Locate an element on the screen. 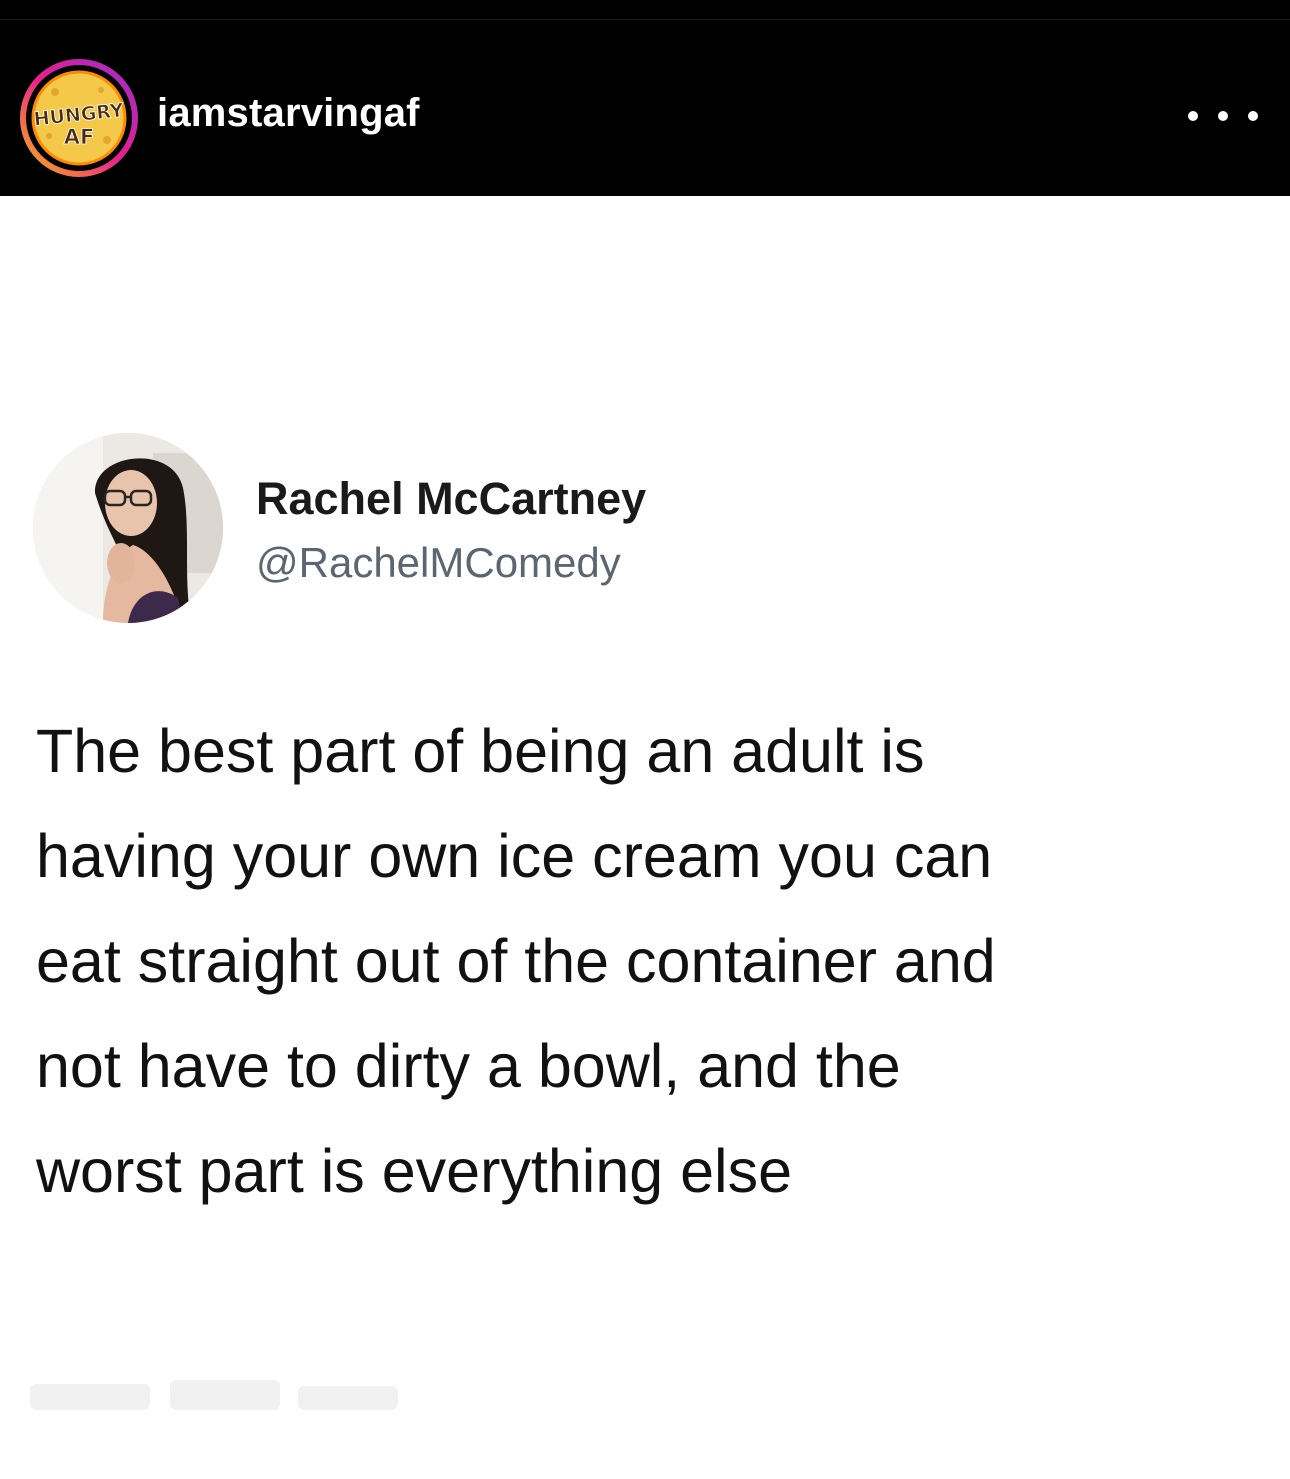  more-options-button is located at coordinates (1223, 116).